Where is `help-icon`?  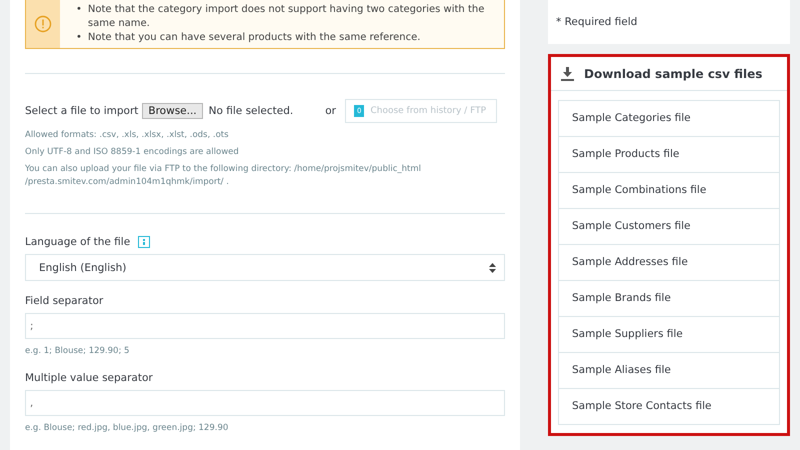
help-icon is located at coordinates (144, 242).